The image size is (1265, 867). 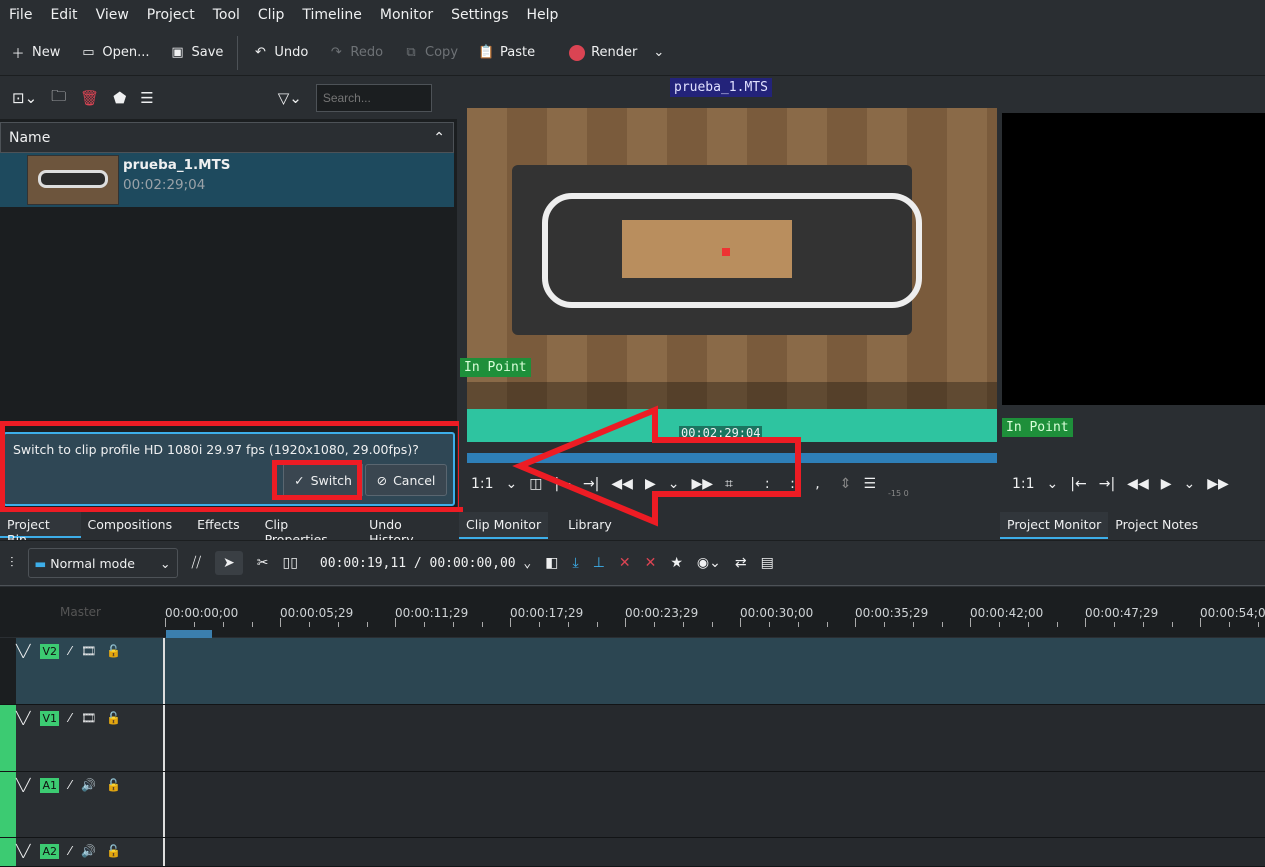 I want to click on project-monitor-tabs: Project Monitor Project Notes, so click(x=1102, y=525).